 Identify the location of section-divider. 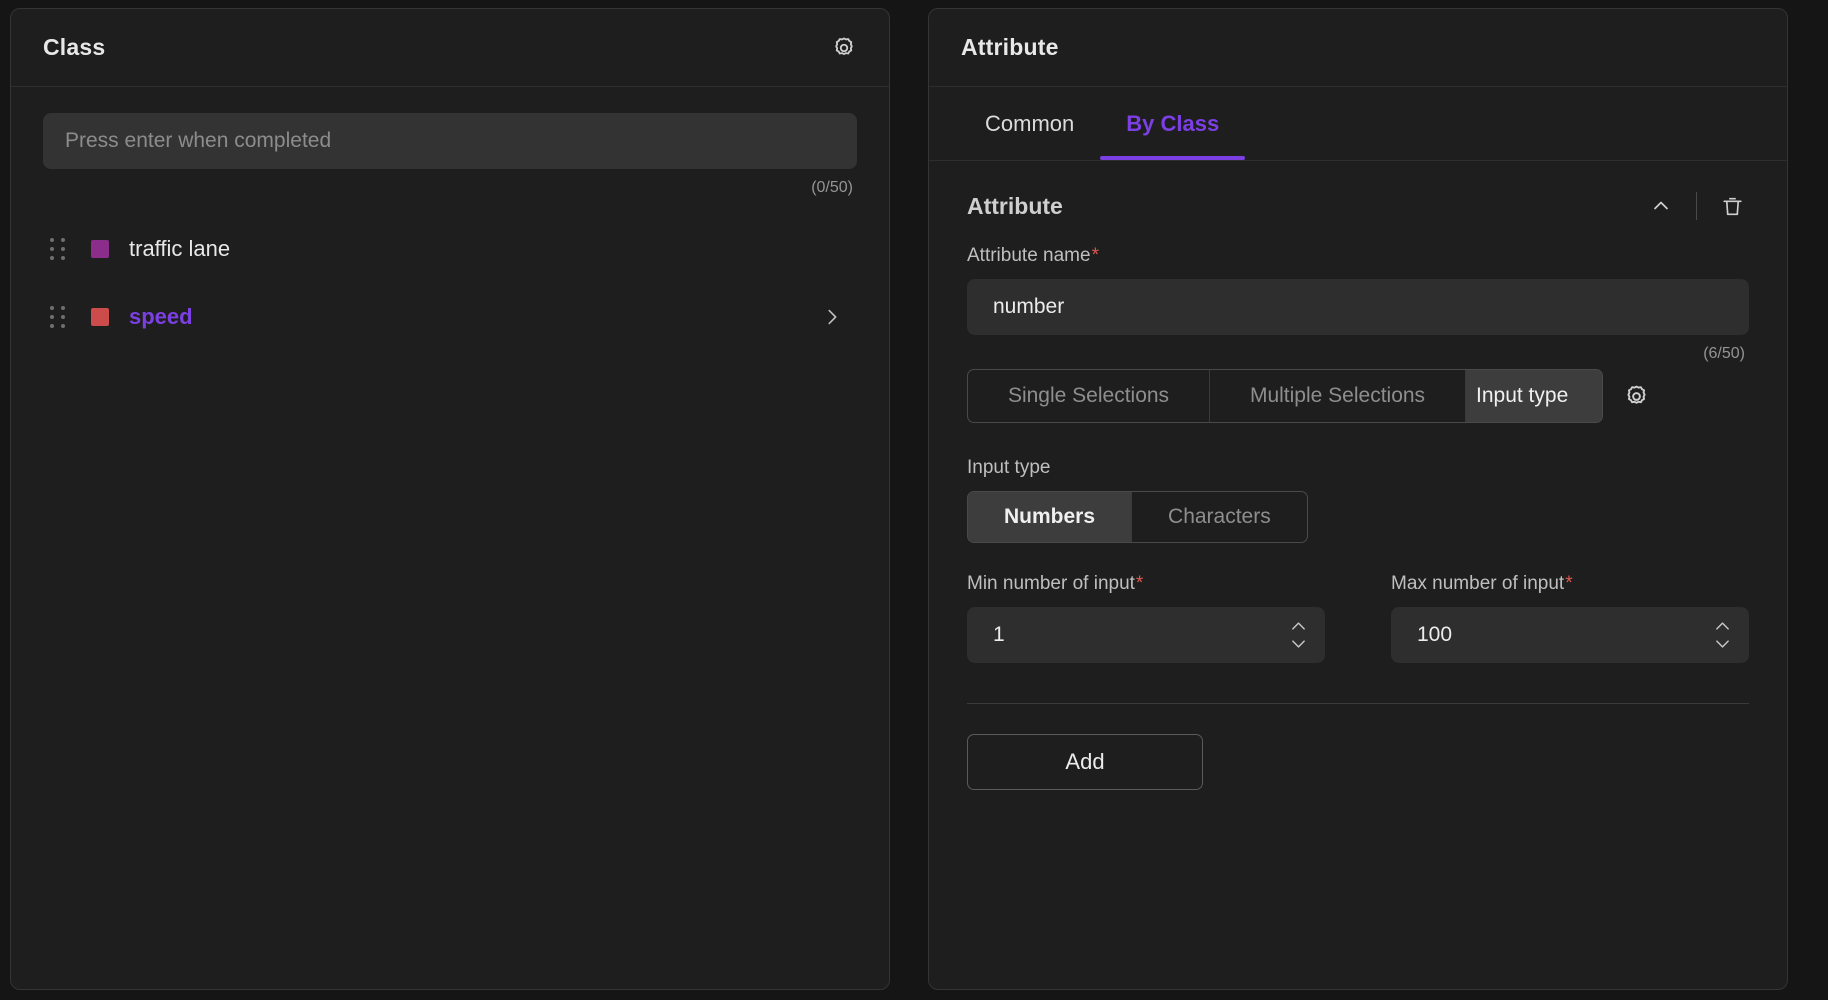
(1358, 703).